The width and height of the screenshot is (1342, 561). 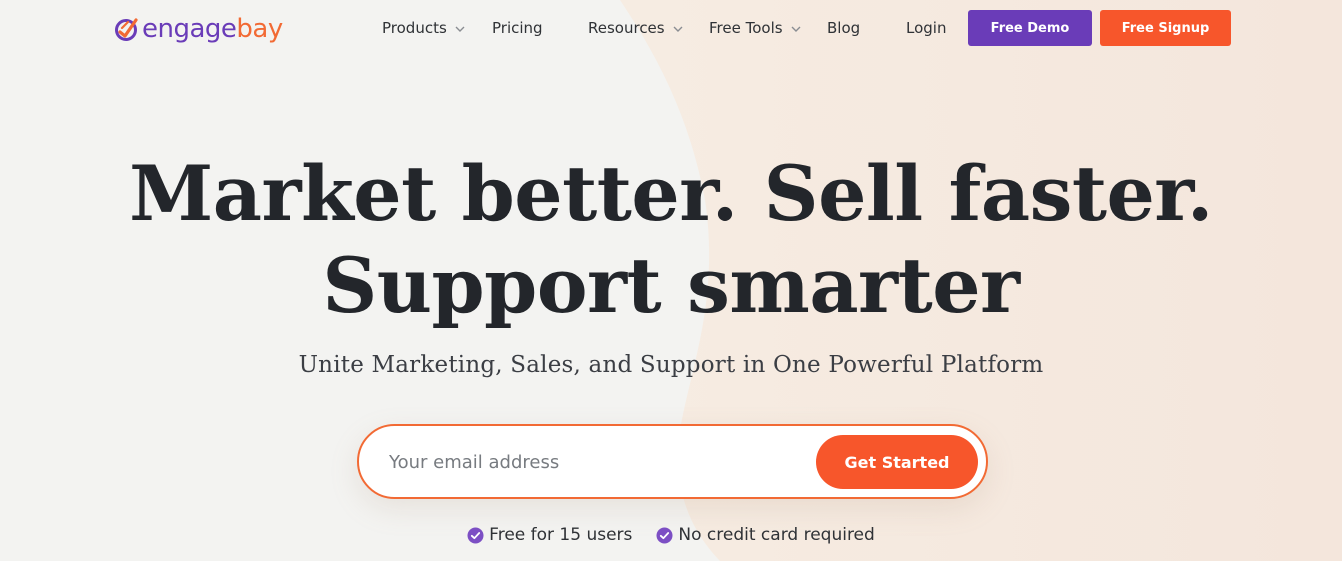 What do you see at coordinates (776, 535) in the screenshot?
I see `feature-label: No credit card required` at bounding box center [776, 535].